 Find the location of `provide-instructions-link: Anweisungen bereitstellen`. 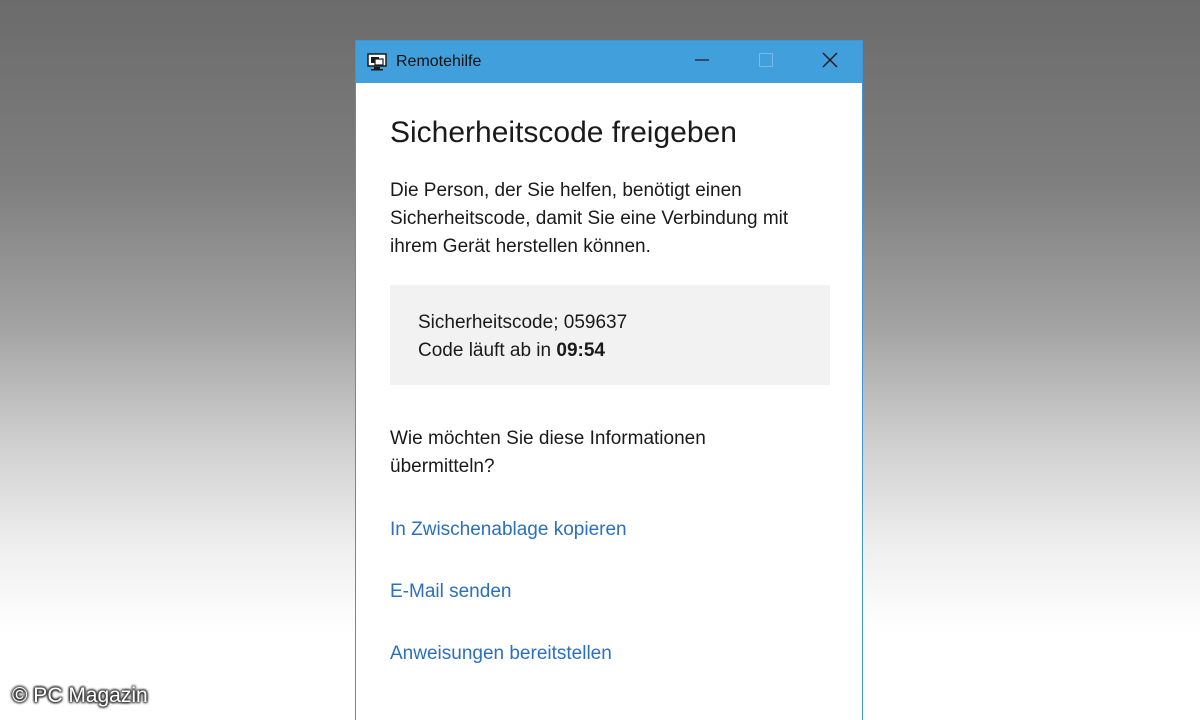

provide-instructions-link: Anweisungen bereitstellen is located at coordinates (609, 654).